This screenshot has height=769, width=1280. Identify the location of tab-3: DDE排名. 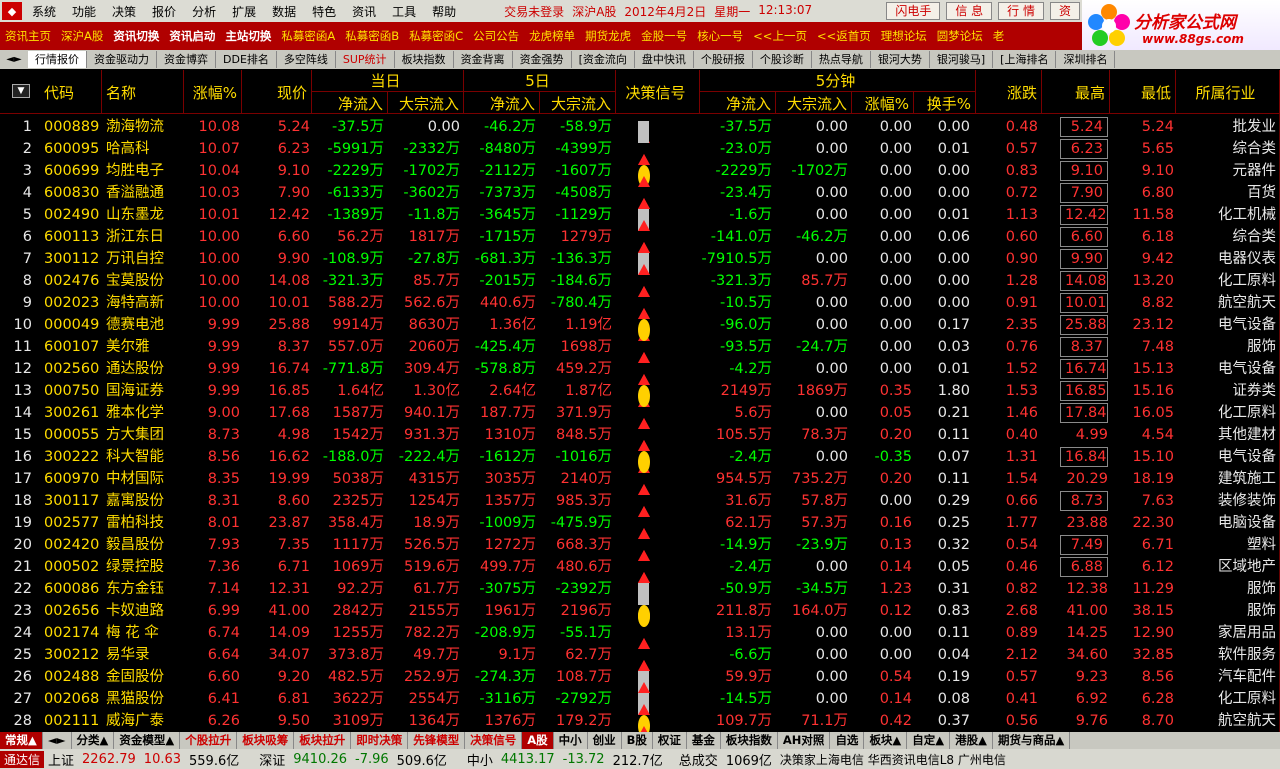
(246, 59).